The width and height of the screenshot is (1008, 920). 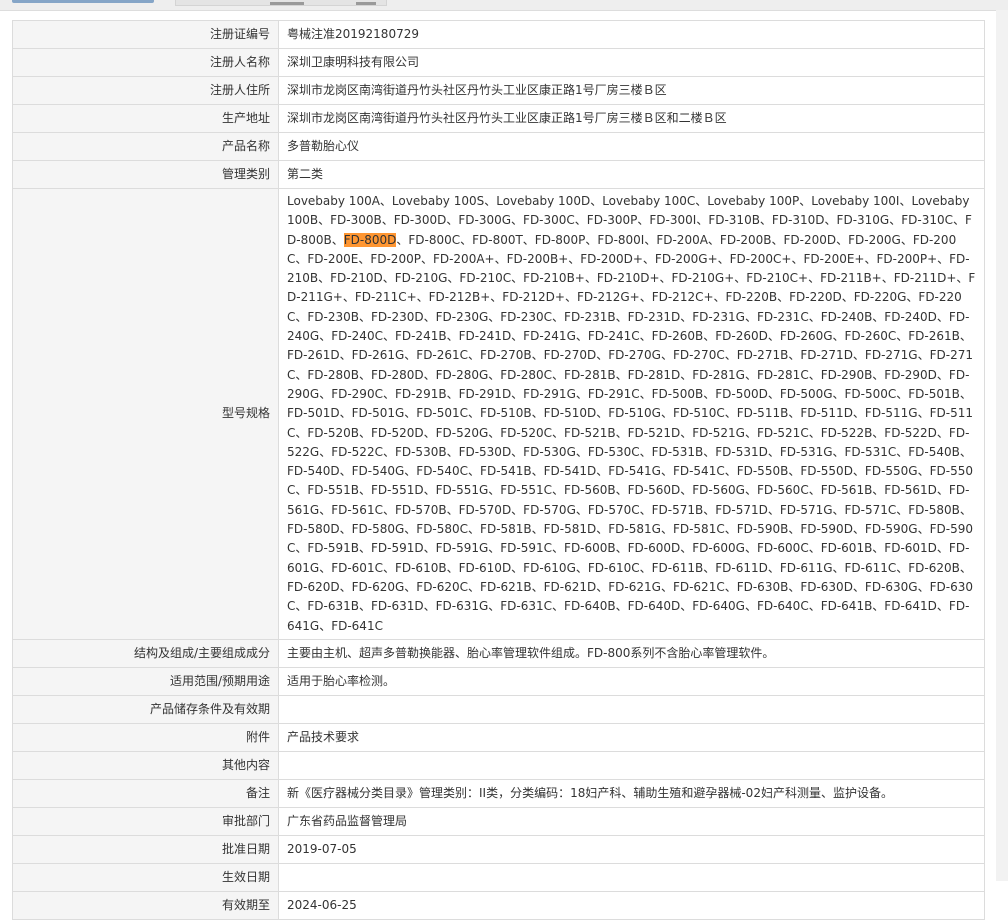 What do you see at coordinates (370, 239) in the screenshot?
I see `search-highlight: FD-800D` at bounding box center [370, 239].